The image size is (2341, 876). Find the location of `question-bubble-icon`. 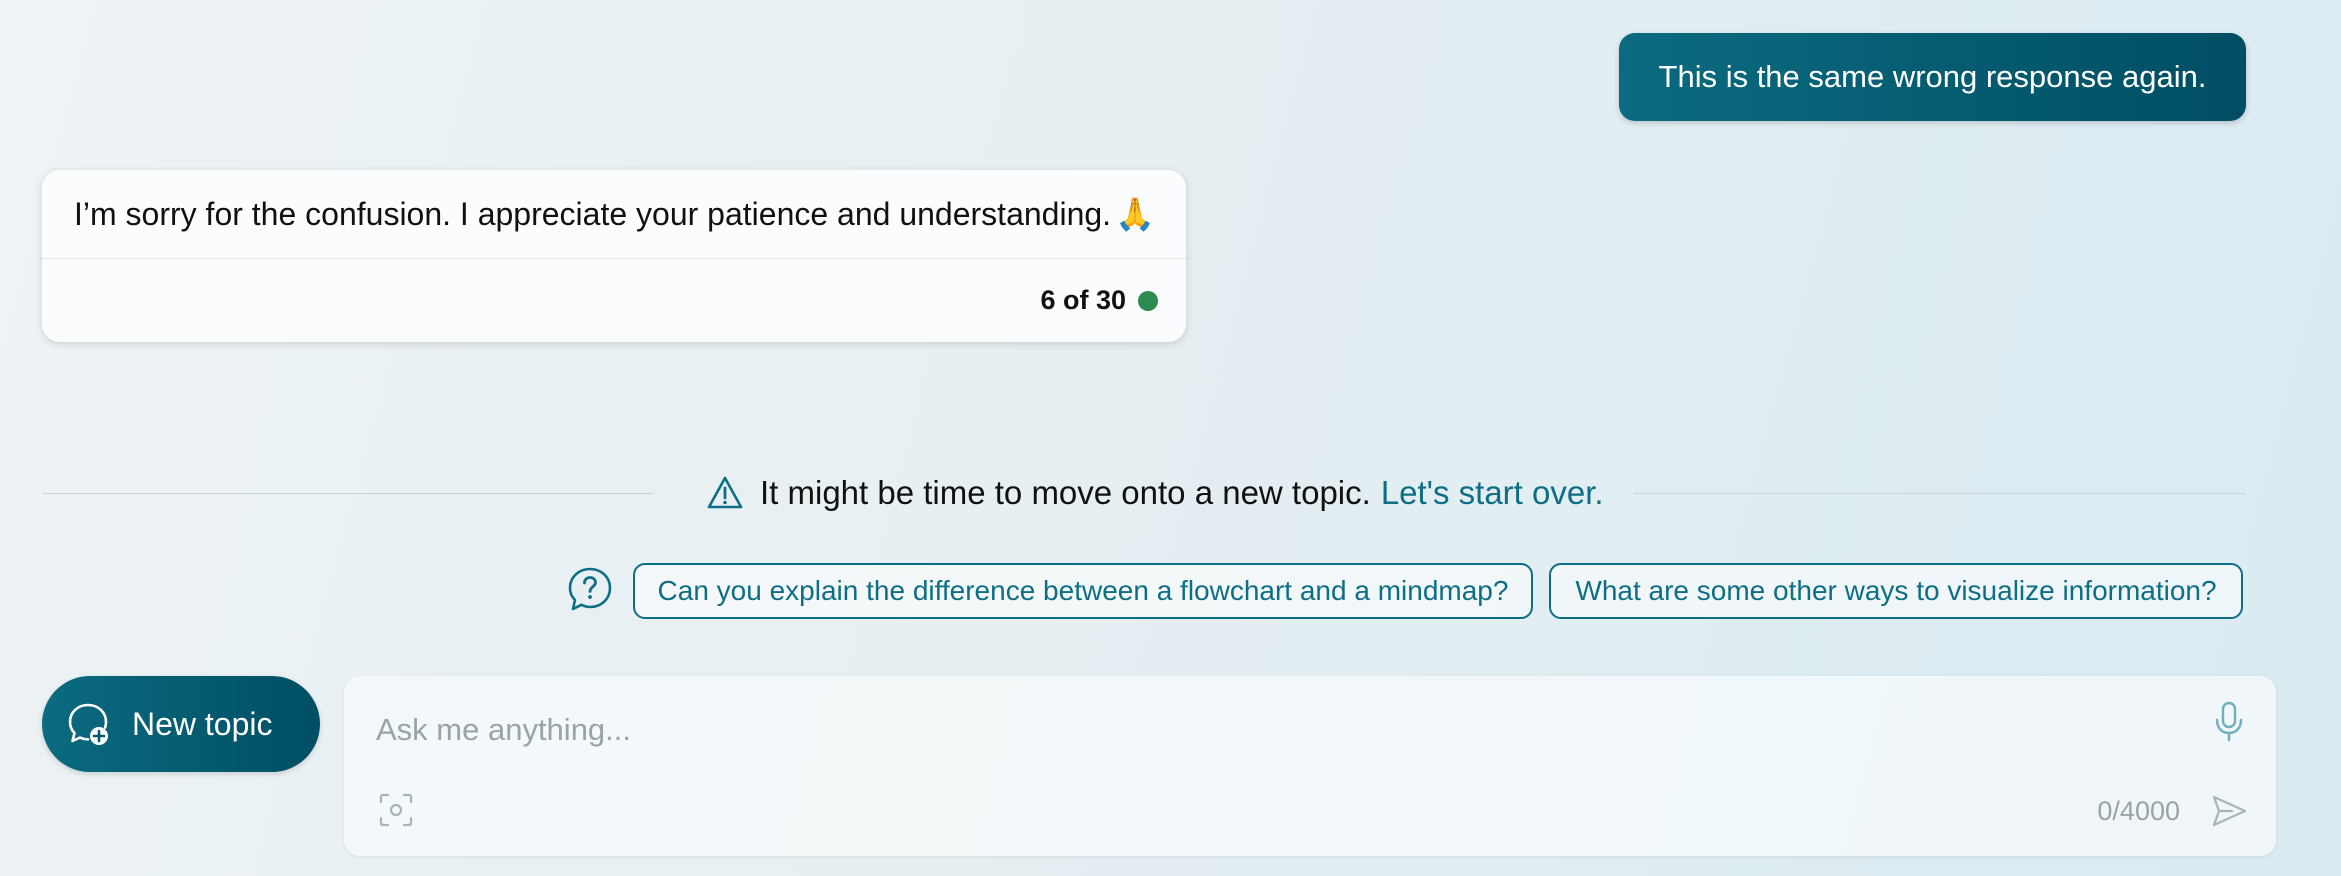

question-bubble-icon is located at coordinates (590, 589).